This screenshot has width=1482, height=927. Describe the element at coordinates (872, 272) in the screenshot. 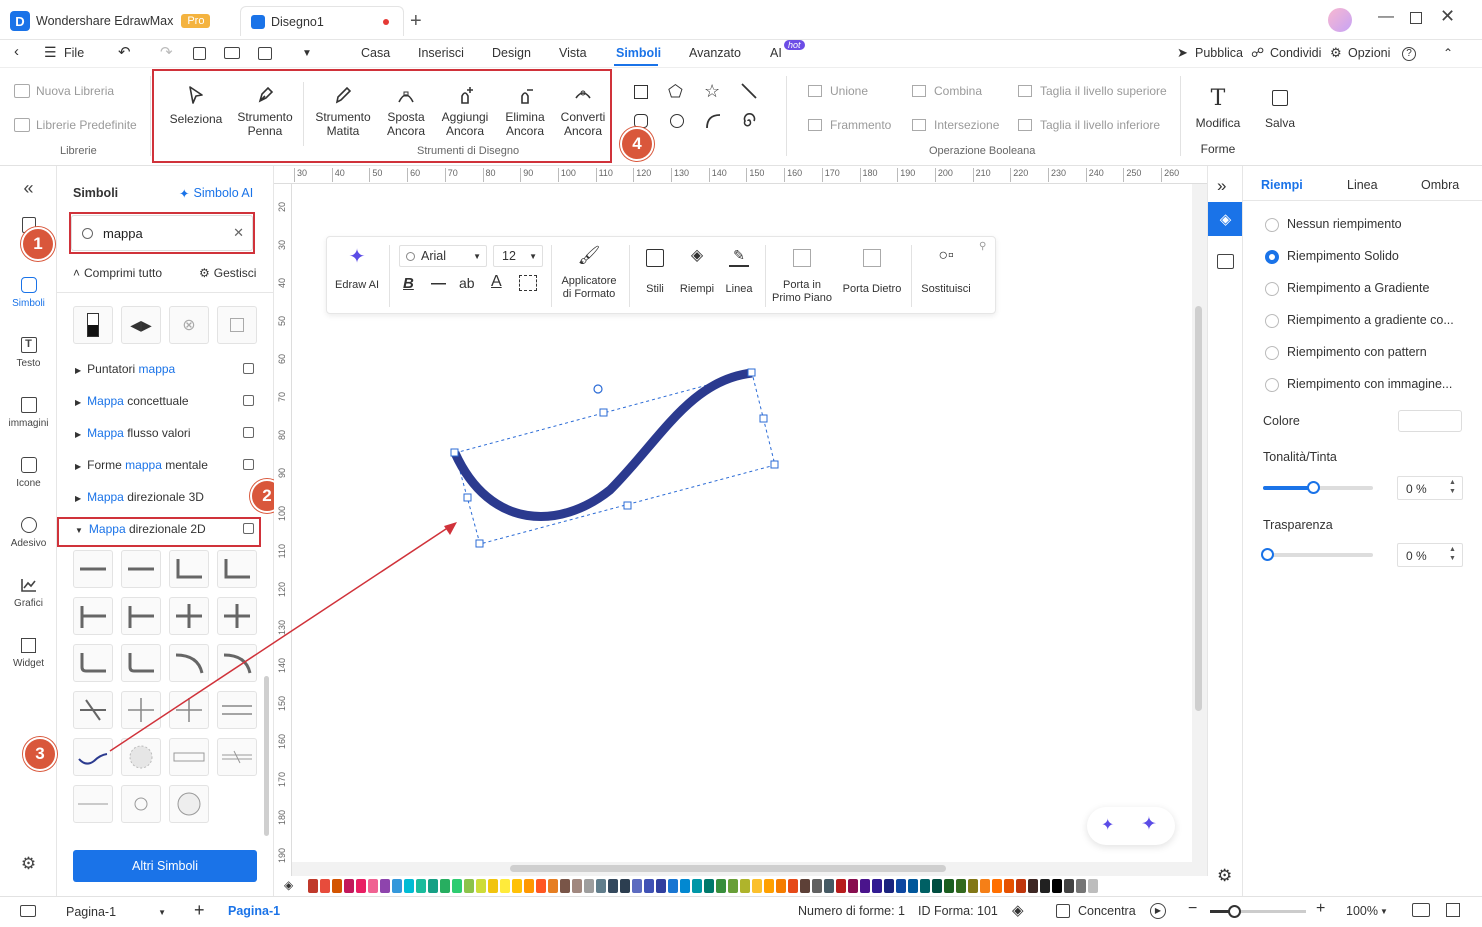

I see `send-back-button: Porta Dietro` at that location.